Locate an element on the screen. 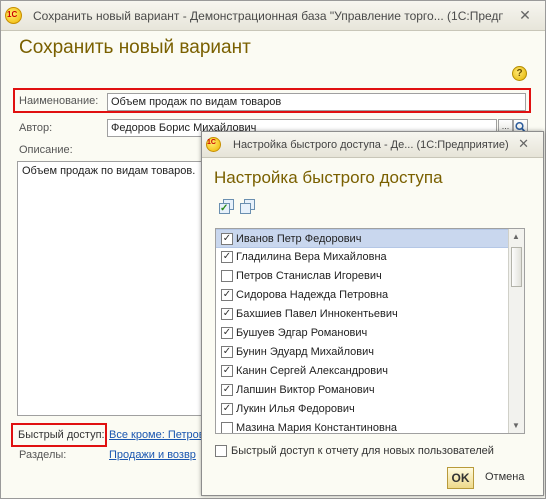  new-users-checkbox is located at coordinates (221, 451).